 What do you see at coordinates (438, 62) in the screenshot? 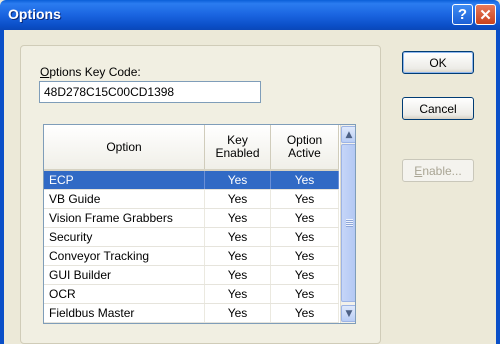
I see `ok-button: OK` at bounding box center [438, 62].